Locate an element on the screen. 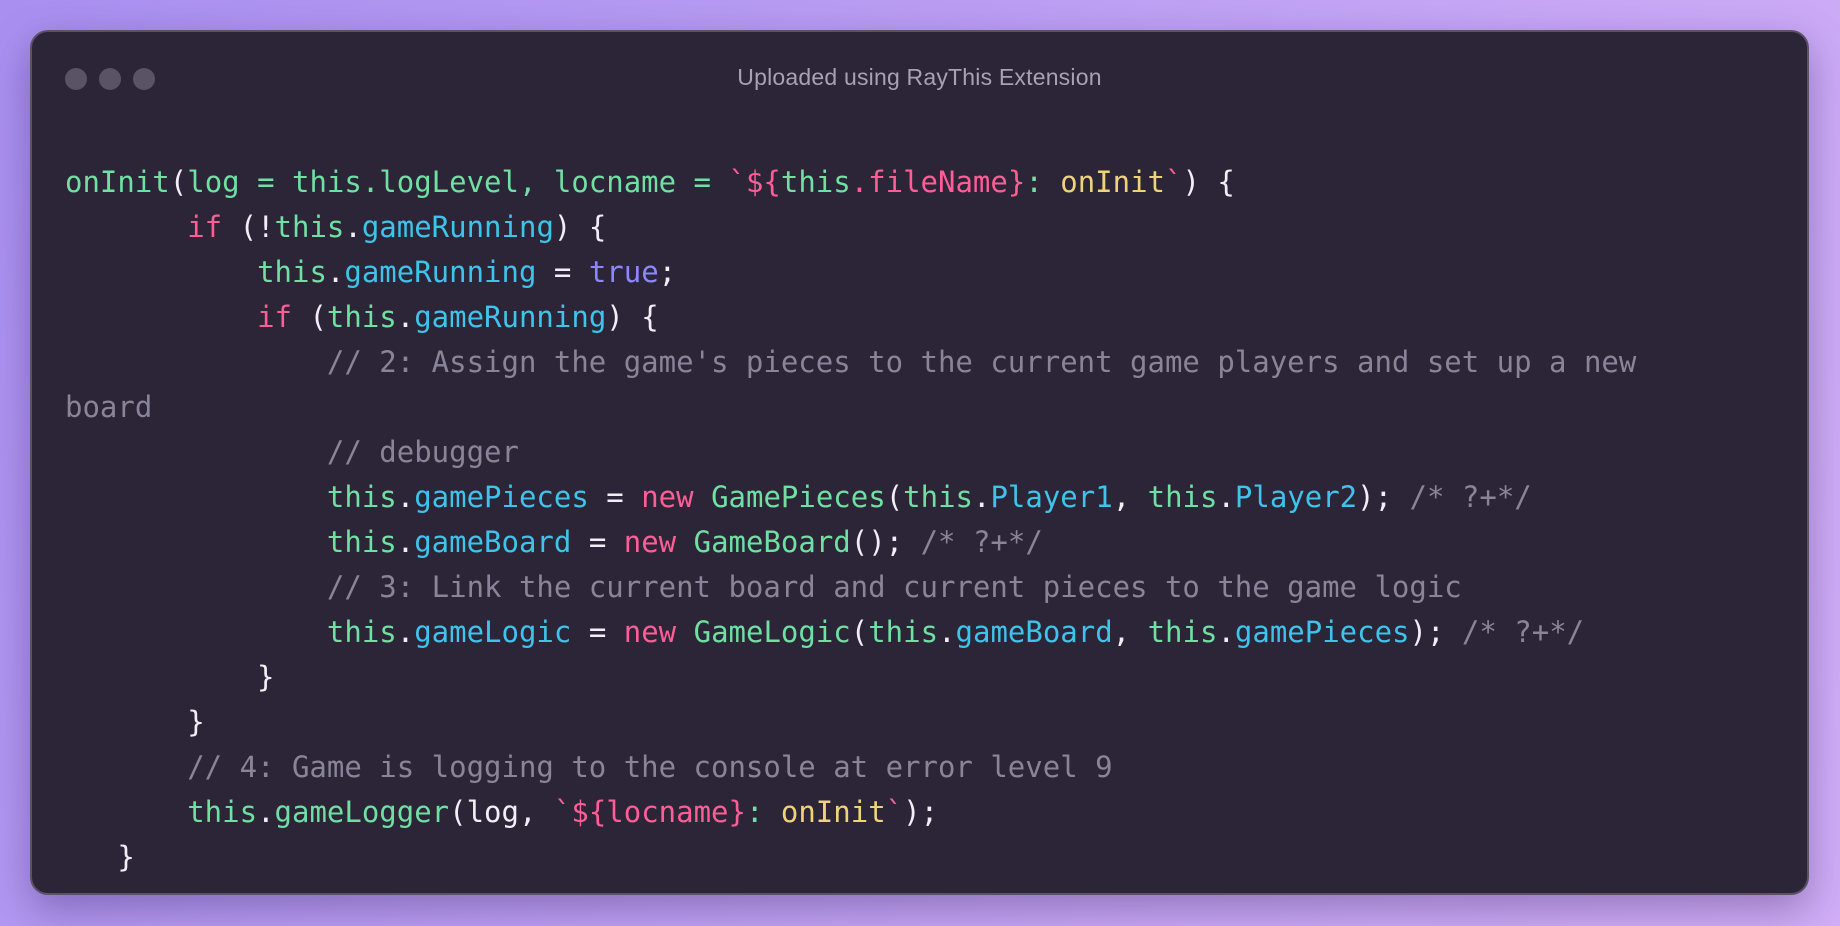 The image size is (1840, 926). code-token: new is located at coordinates (650, 542).